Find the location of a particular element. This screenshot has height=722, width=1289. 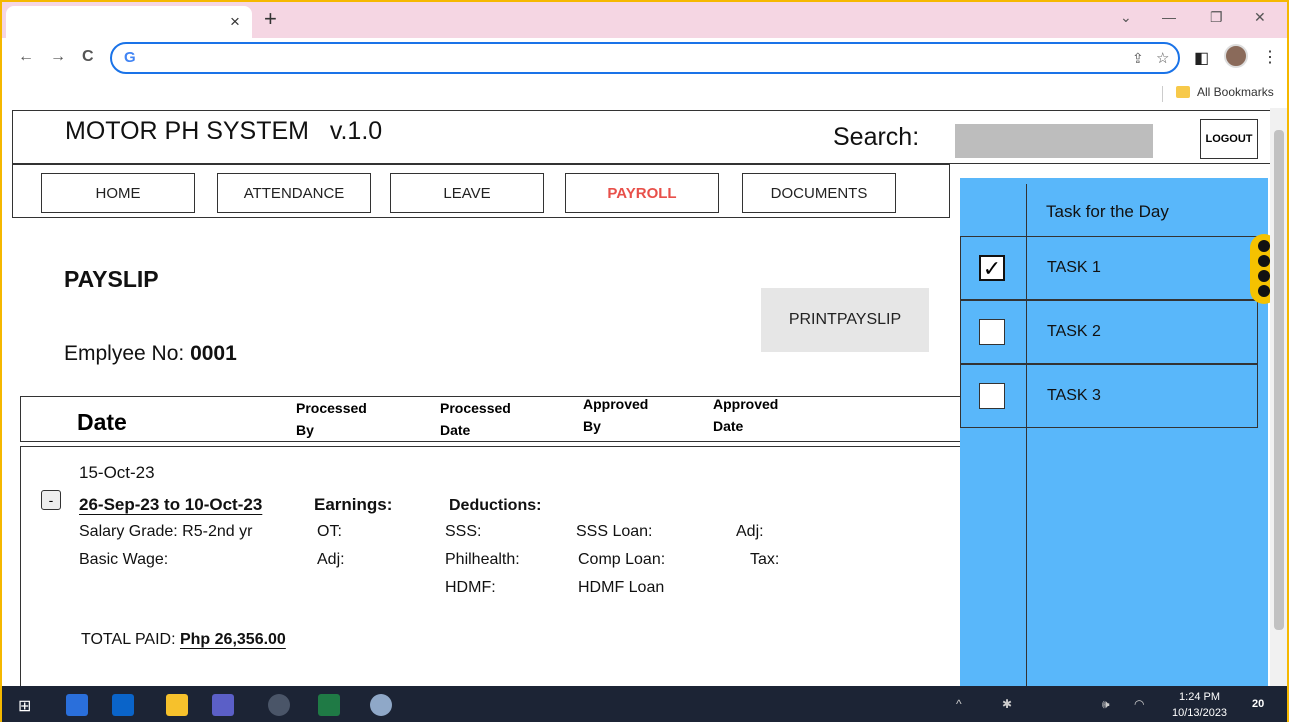

total-paid: TOTAL PAID: Php 26,356.00 is located at coordinates (183, 640).